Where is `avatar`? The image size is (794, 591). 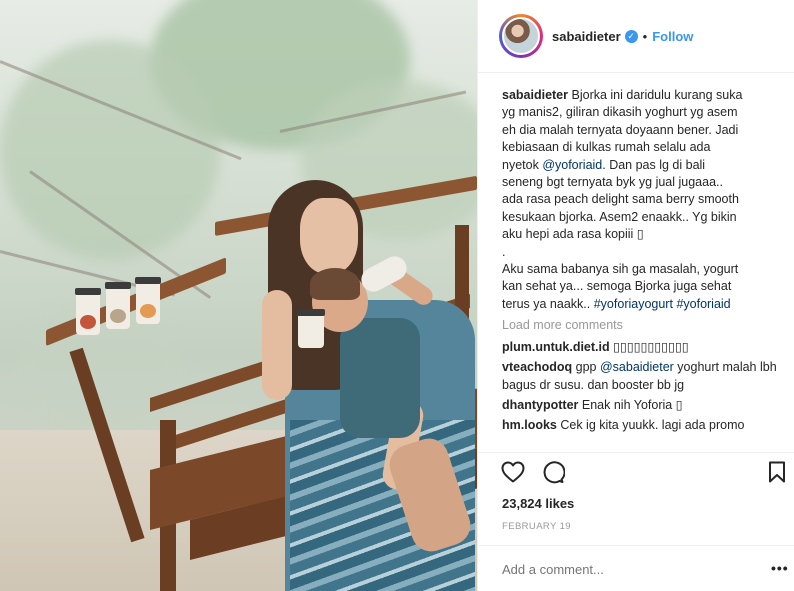 avatar is located at coordinates (521, 36).